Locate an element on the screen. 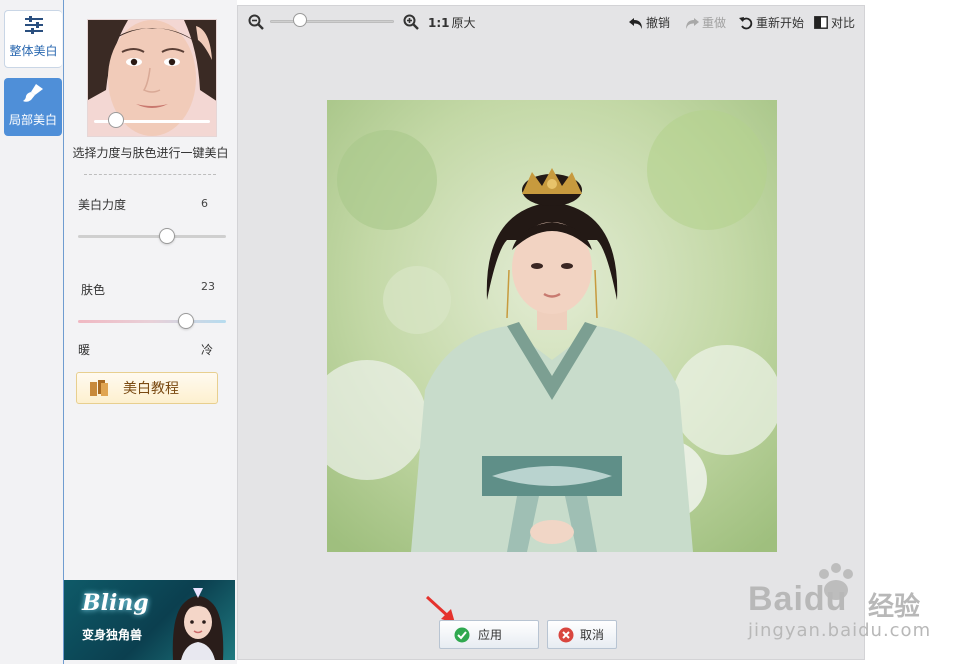 This screenshot has height=664, width=974. zoom-slider-track is located at coordinates (332, 21).